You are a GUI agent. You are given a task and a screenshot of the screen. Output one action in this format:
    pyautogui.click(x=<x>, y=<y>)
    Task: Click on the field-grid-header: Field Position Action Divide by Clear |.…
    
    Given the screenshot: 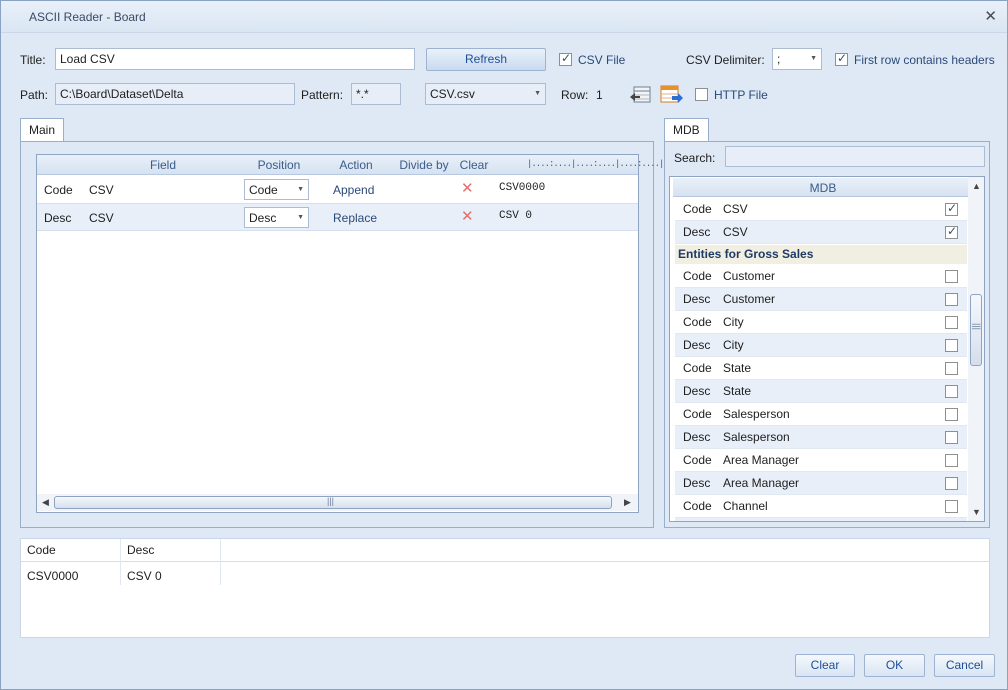 What is the action you would take?
    pyautogui.click(x=350, y=165)
    